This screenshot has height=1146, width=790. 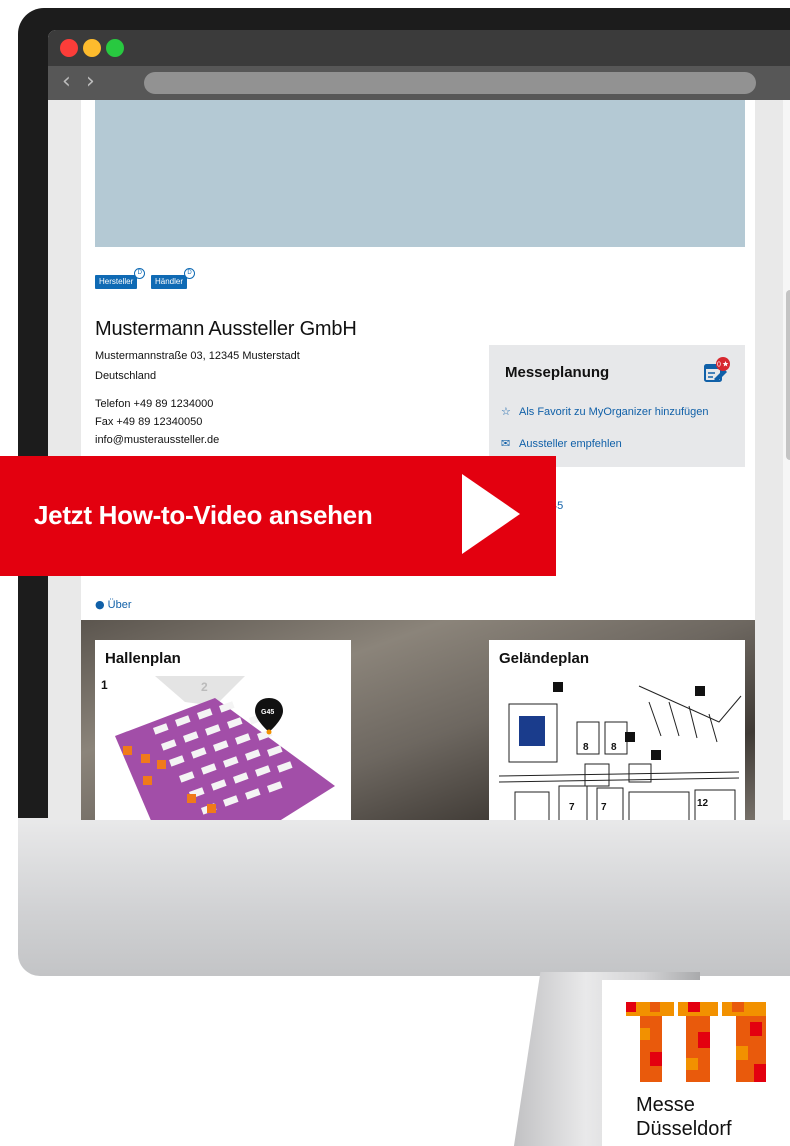 What do you see at coordinates (491, 514) in the screenshot?
I see `play-icon` at bounding box center [491, 514].